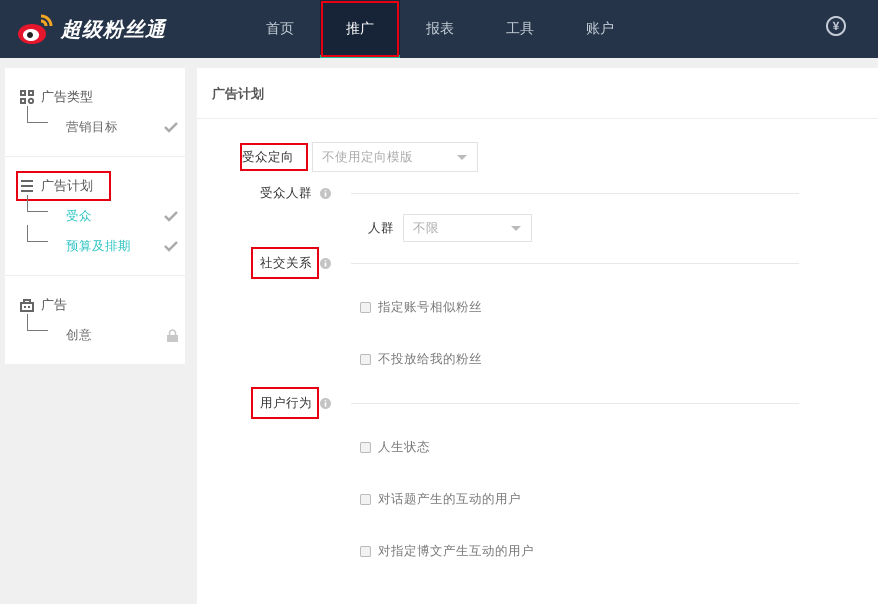 Image resolution: width=878 pixels, height=604 pixels. Describe the element at coordinates (79, 335) in the screenshot. I see `step-link: 创意` at that location.